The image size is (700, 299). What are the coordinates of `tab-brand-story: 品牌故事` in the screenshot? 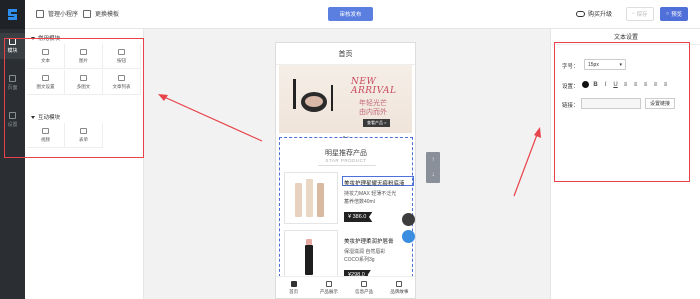 It's located at (398, 287).